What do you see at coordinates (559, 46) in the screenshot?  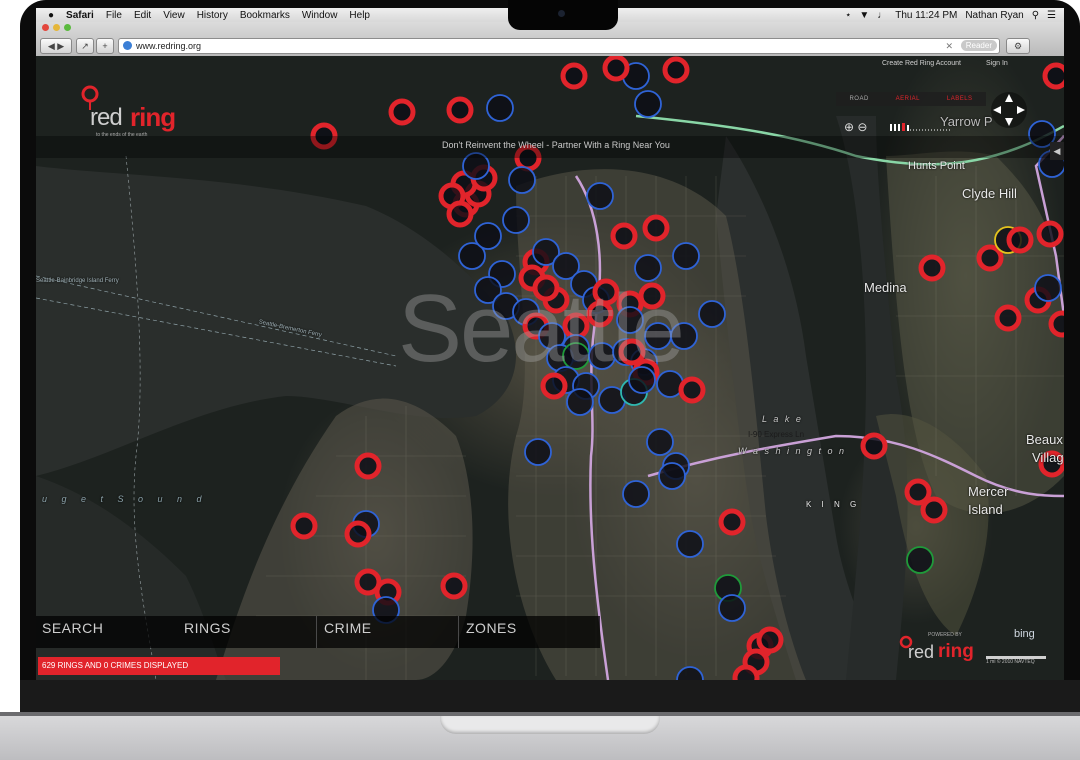 I see `address-bar: www.redring.org ✕ Reader` at bounding box center [559, 46].